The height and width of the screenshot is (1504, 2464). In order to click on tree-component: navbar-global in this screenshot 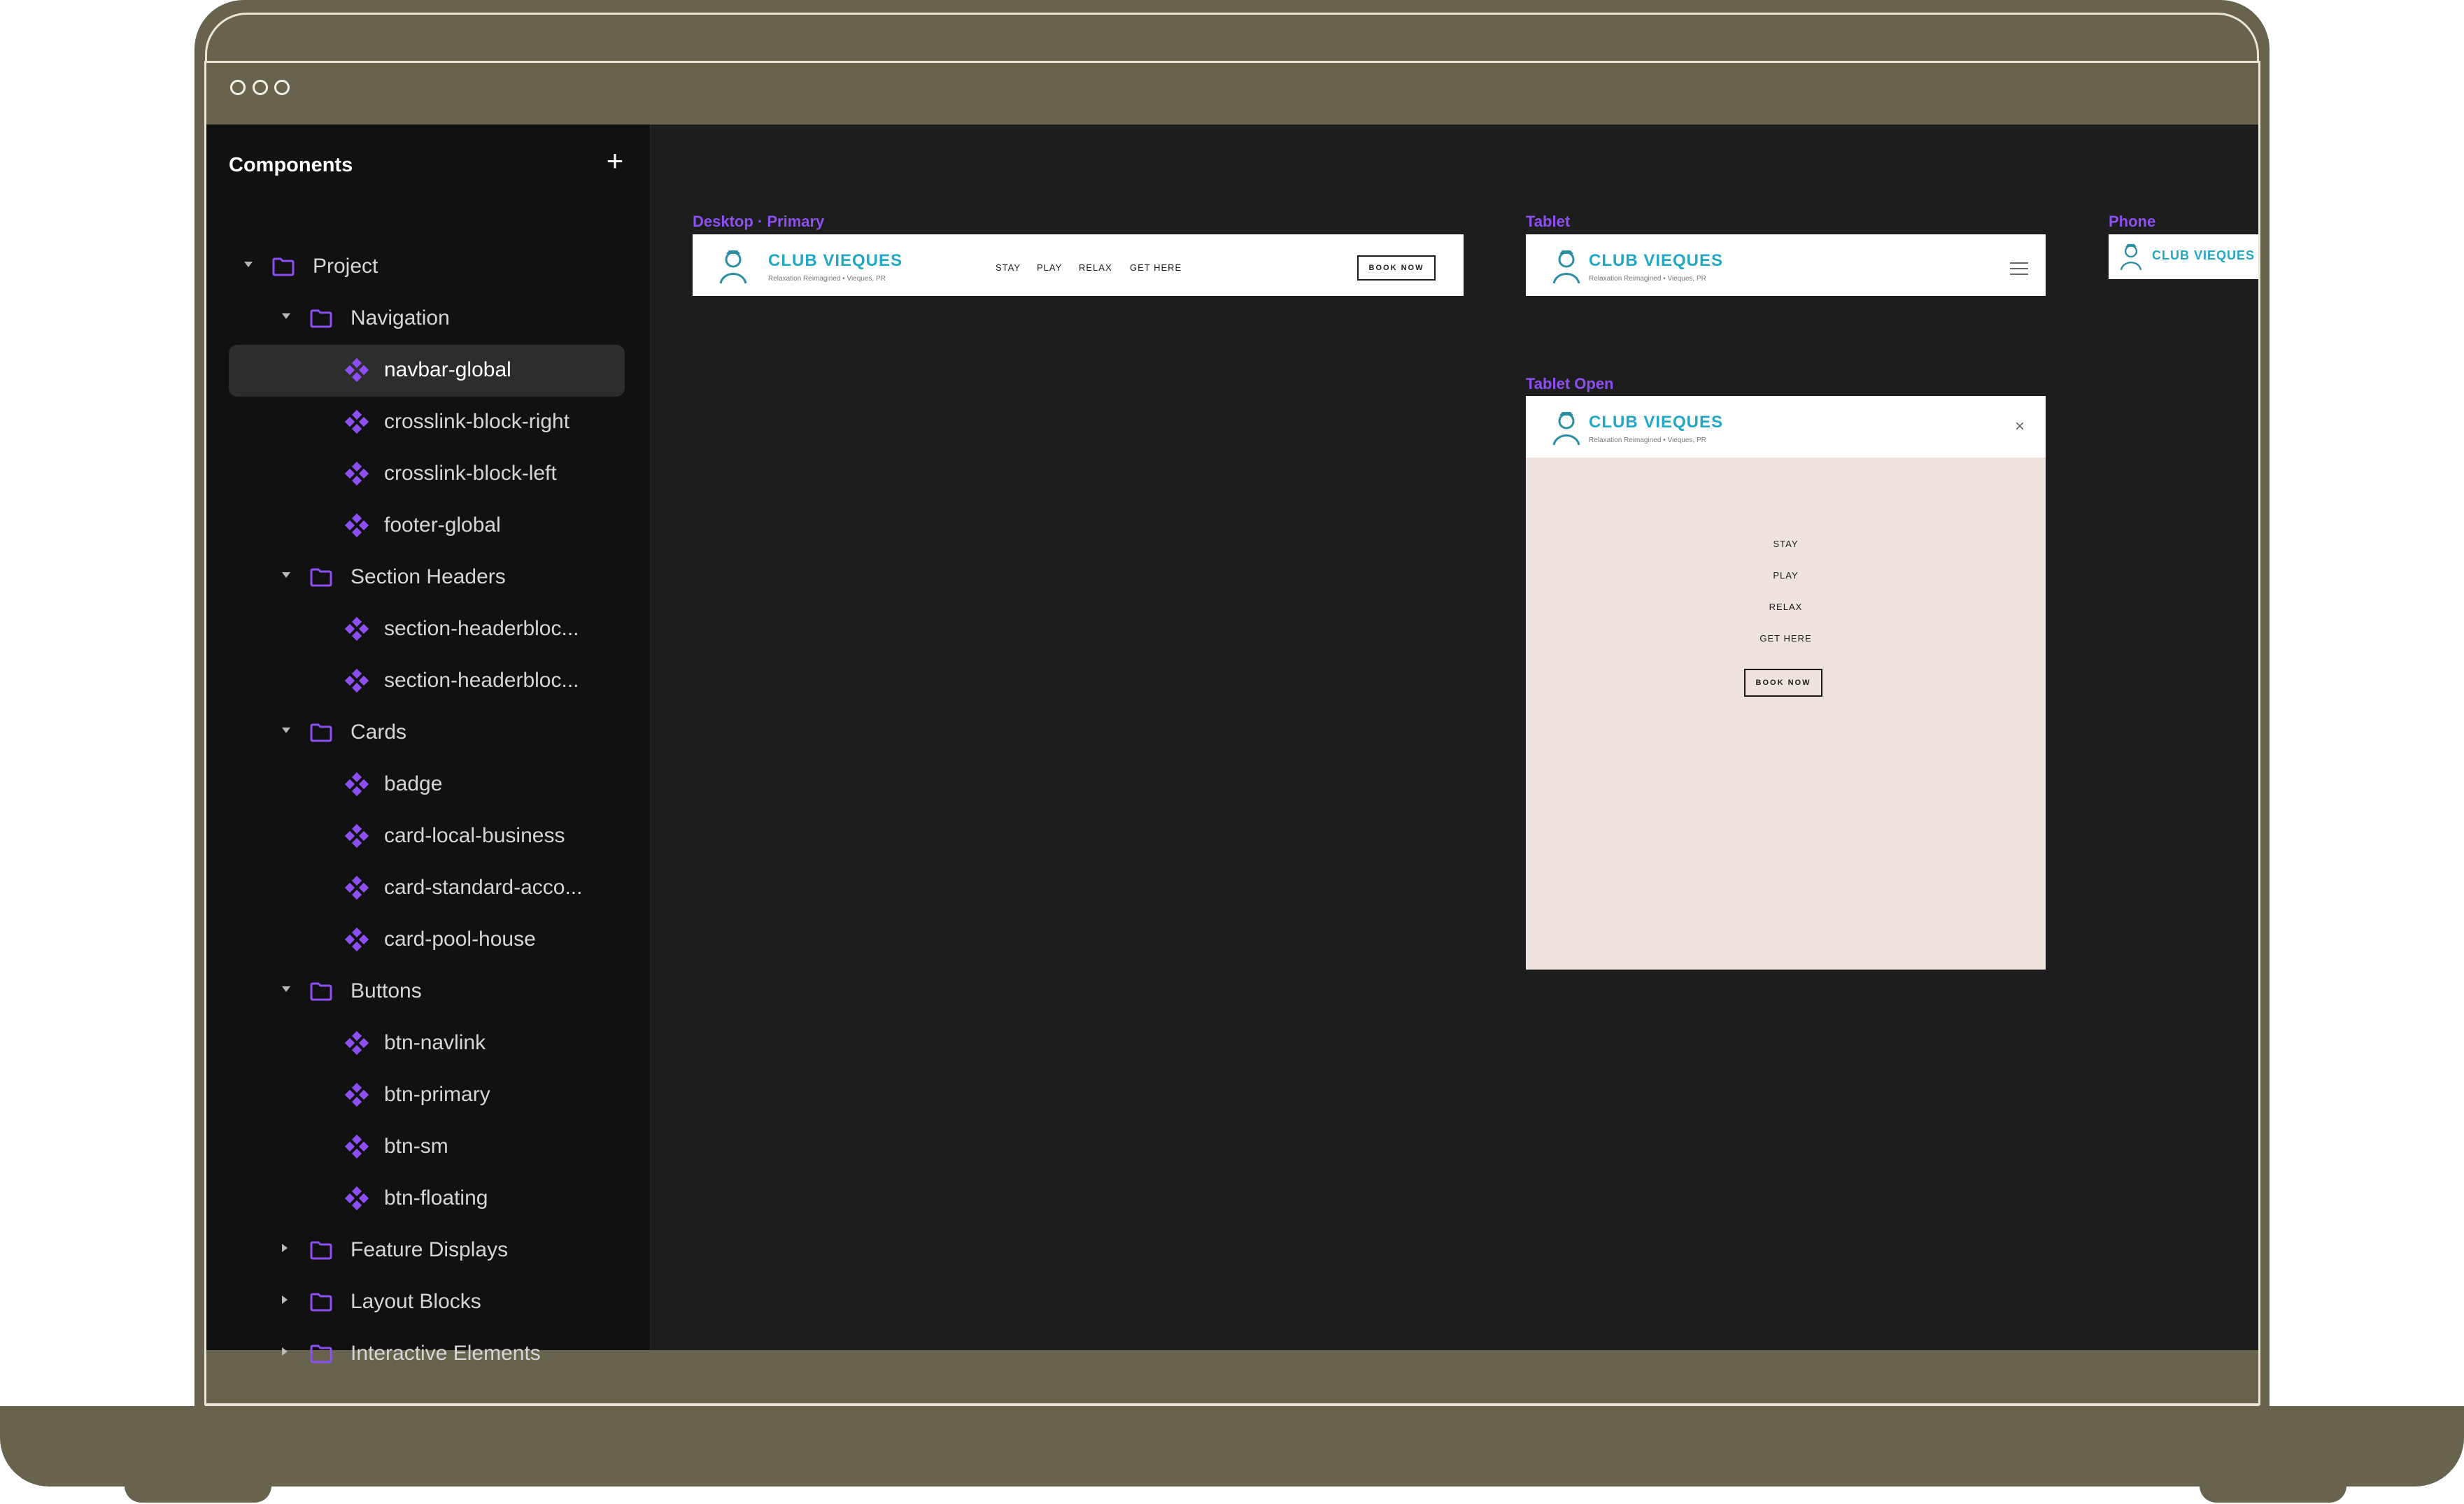, I will do `click(427, 371)`.